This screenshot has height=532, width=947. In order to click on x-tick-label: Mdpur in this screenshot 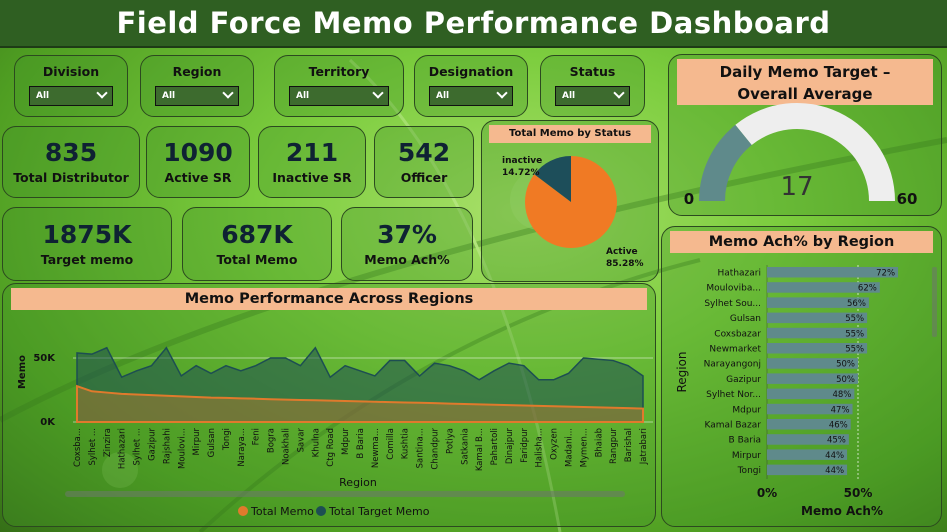, I will do `click(346, 442)`.